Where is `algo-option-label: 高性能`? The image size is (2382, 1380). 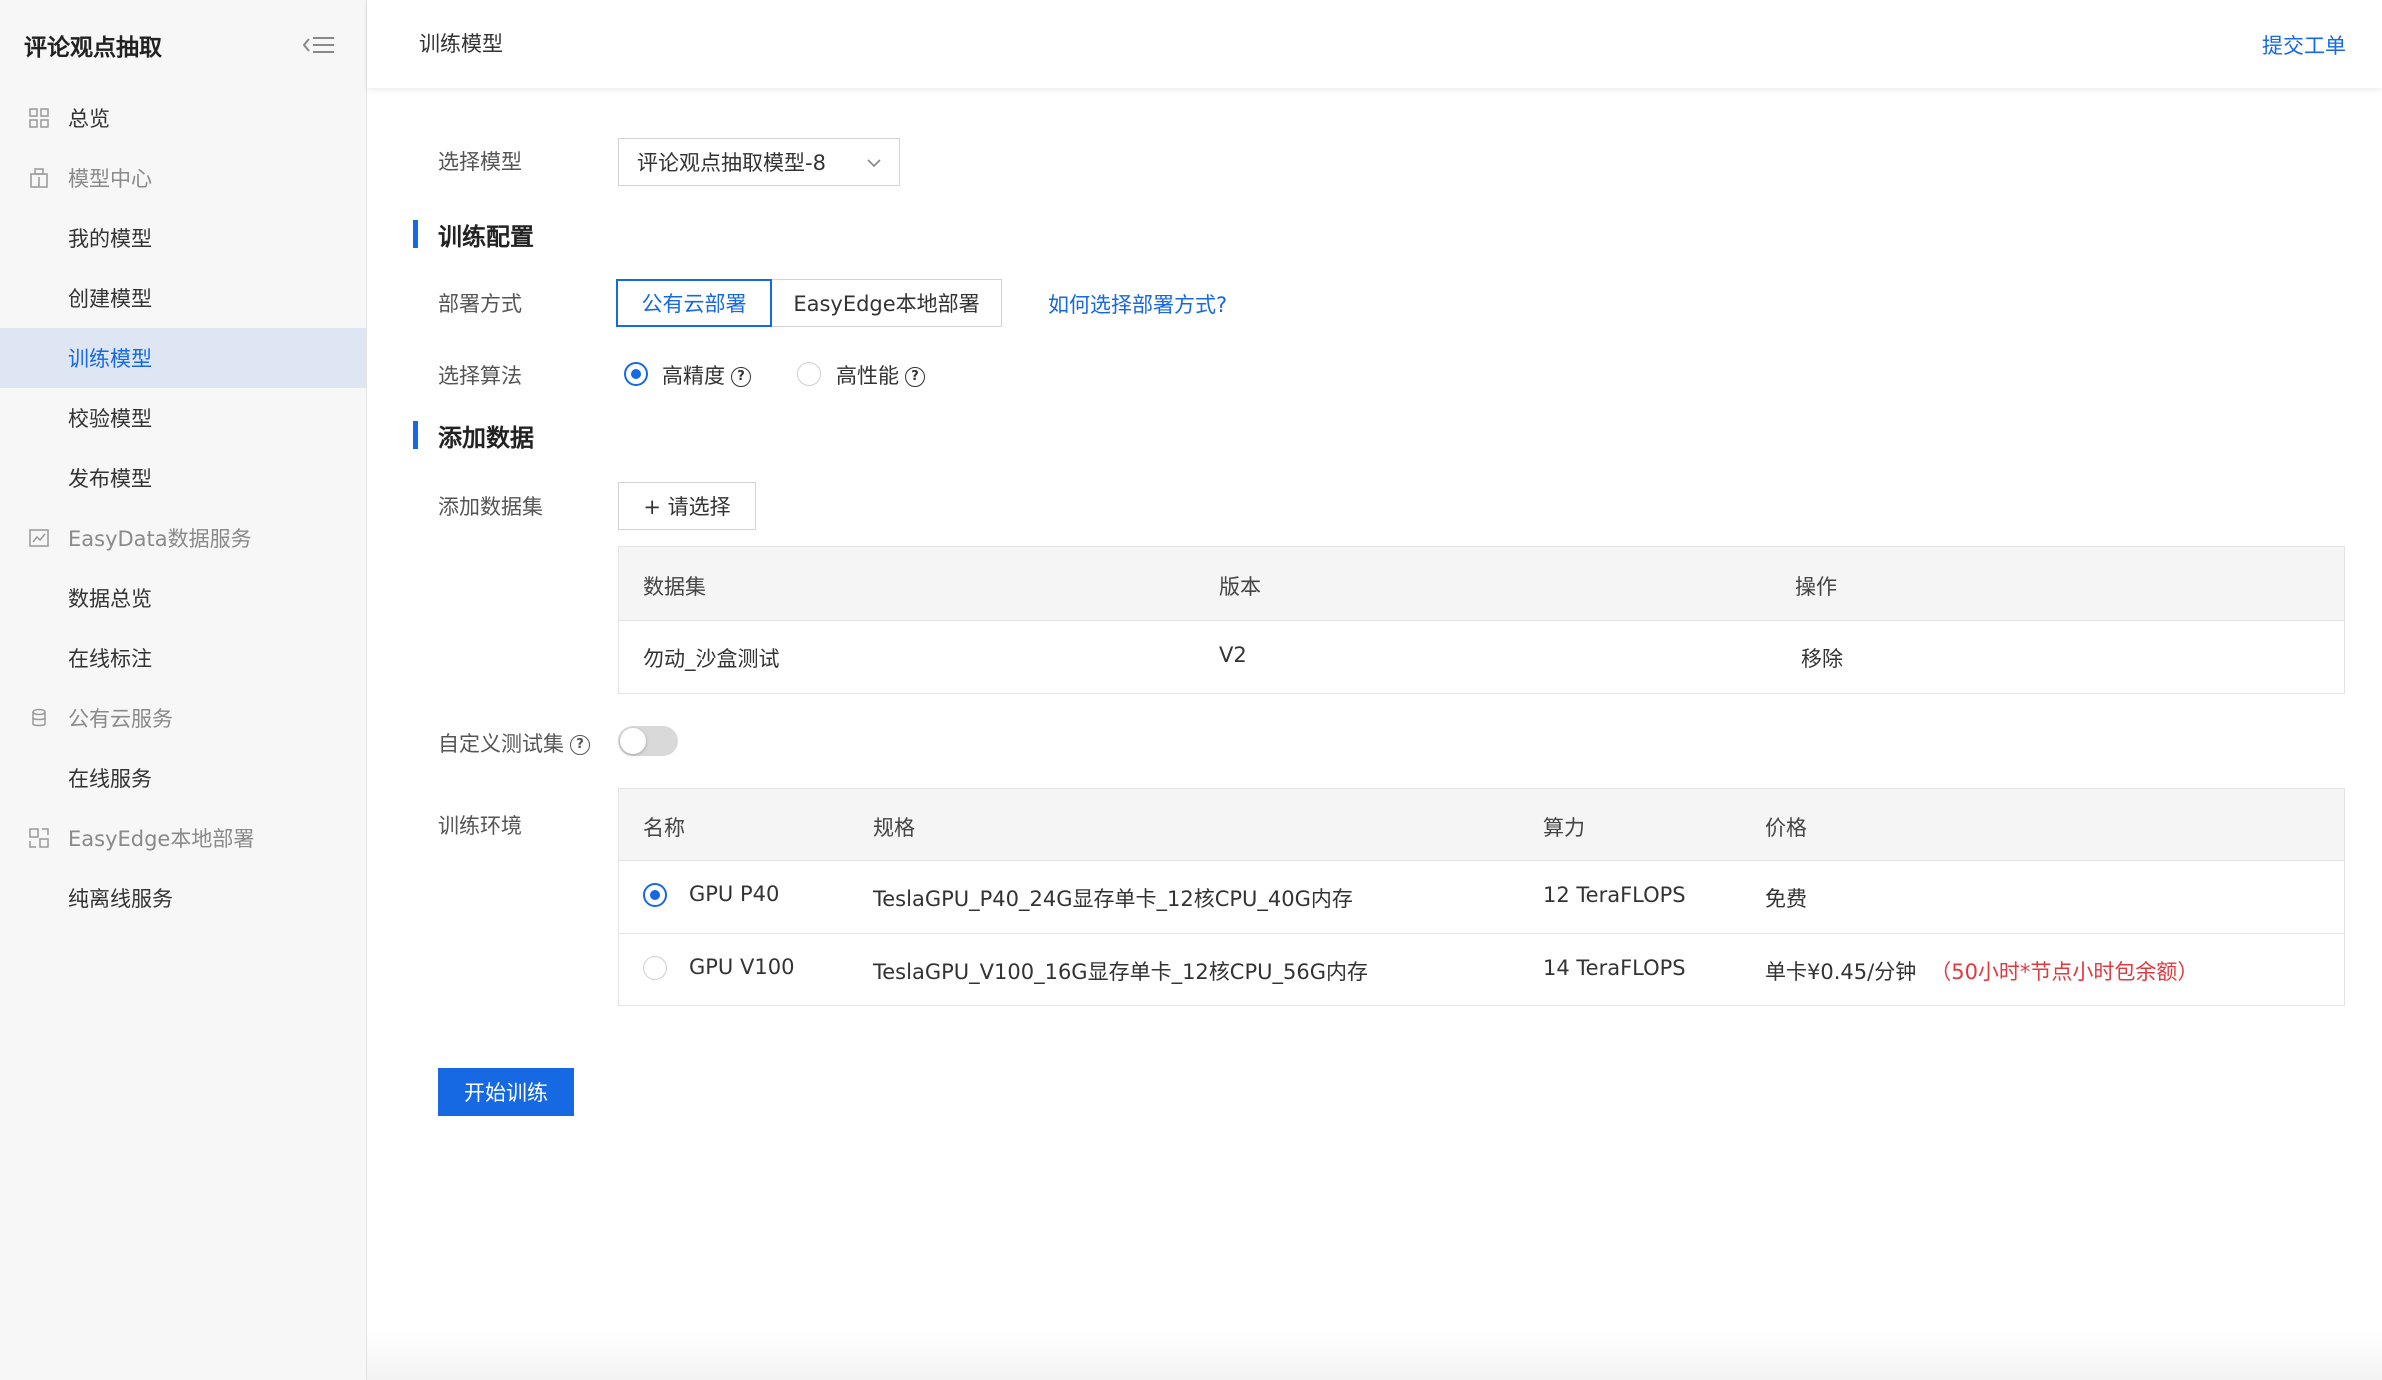
algo-option-label: 高性能 is located at coordinates (867, 376).